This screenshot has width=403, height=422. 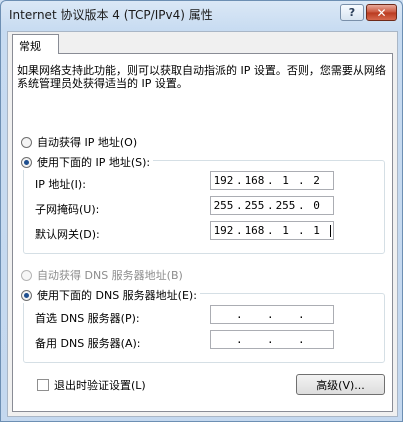 I want to click on auto-dns-radio: 自动获得 DNS 服务器地址(B), so click(x=102, y=275).